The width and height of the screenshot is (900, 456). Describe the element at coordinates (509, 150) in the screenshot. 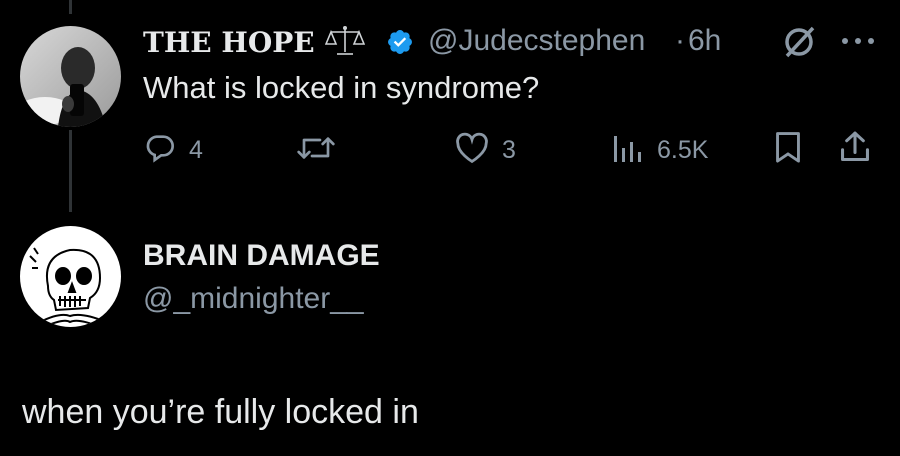

I see `like-count: 3` at that location.